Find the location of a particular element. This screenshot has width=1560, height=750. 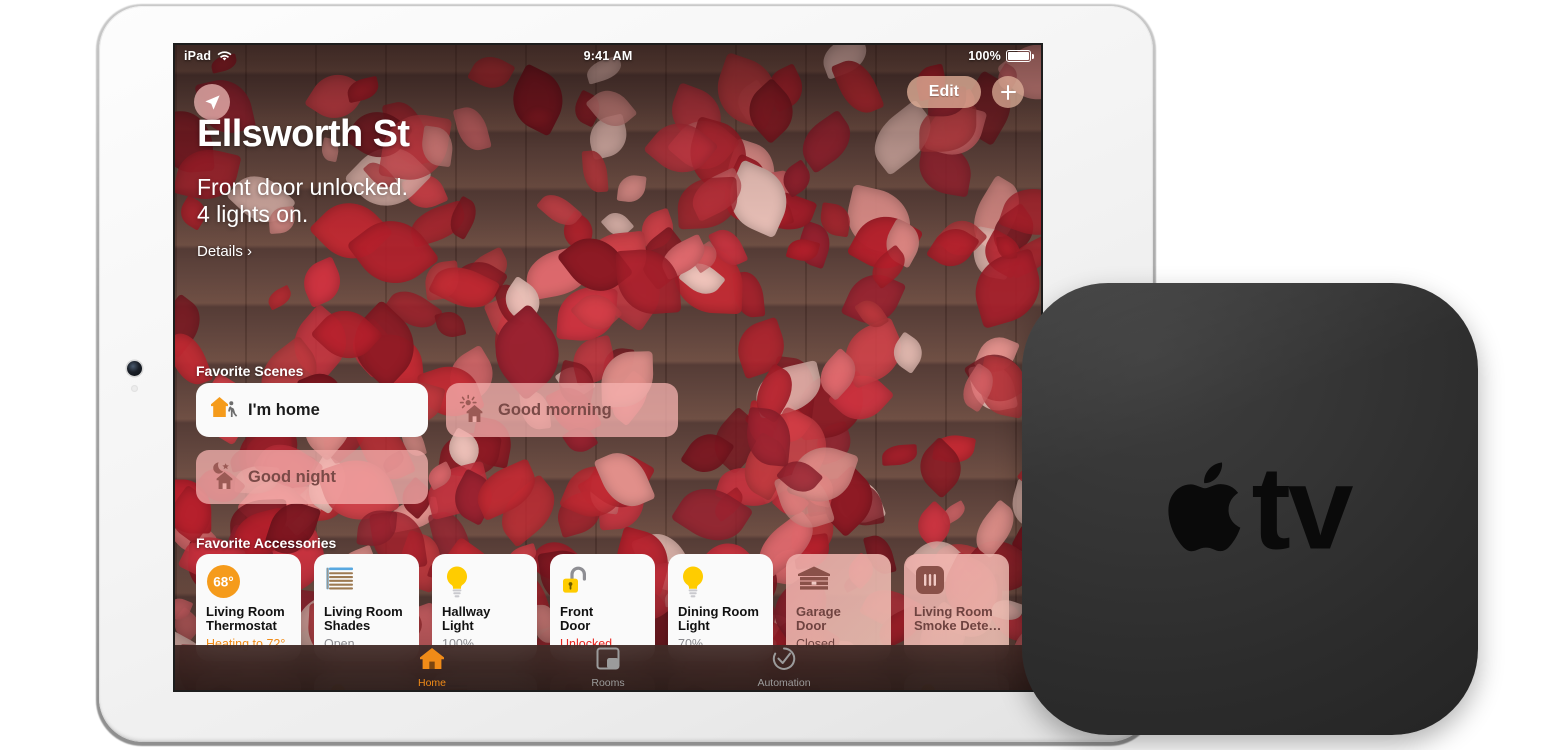

tab-automation: Automation is located at coordinates (784, 667).